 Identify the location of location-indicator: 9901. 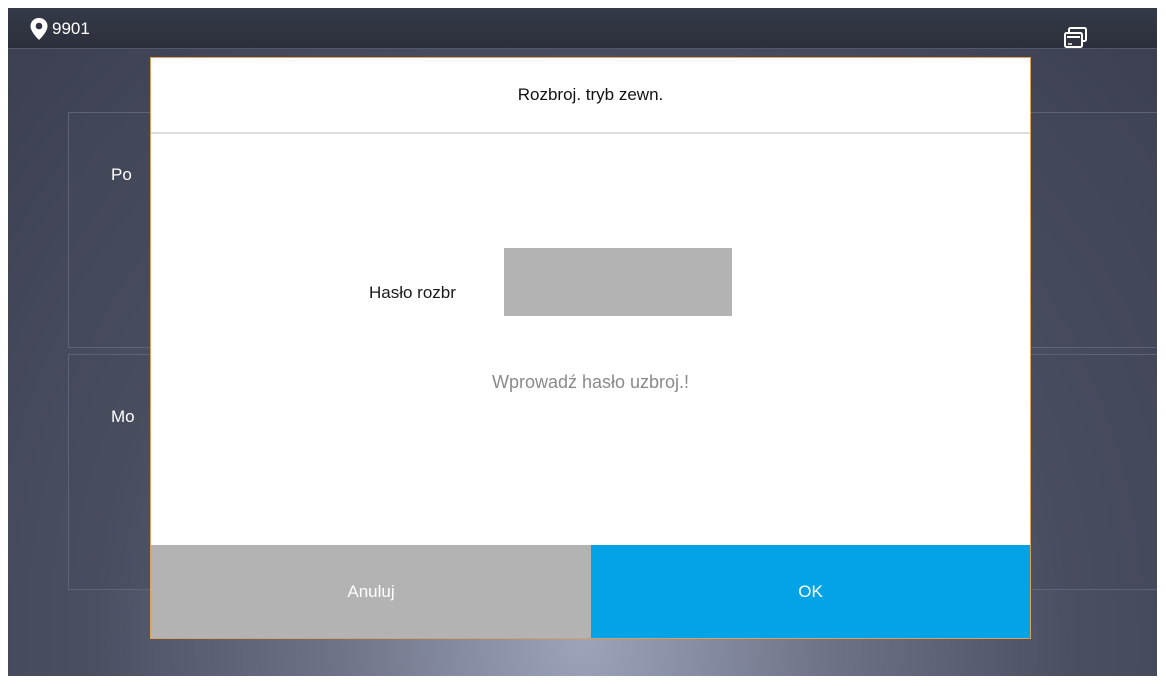
(60, 29).